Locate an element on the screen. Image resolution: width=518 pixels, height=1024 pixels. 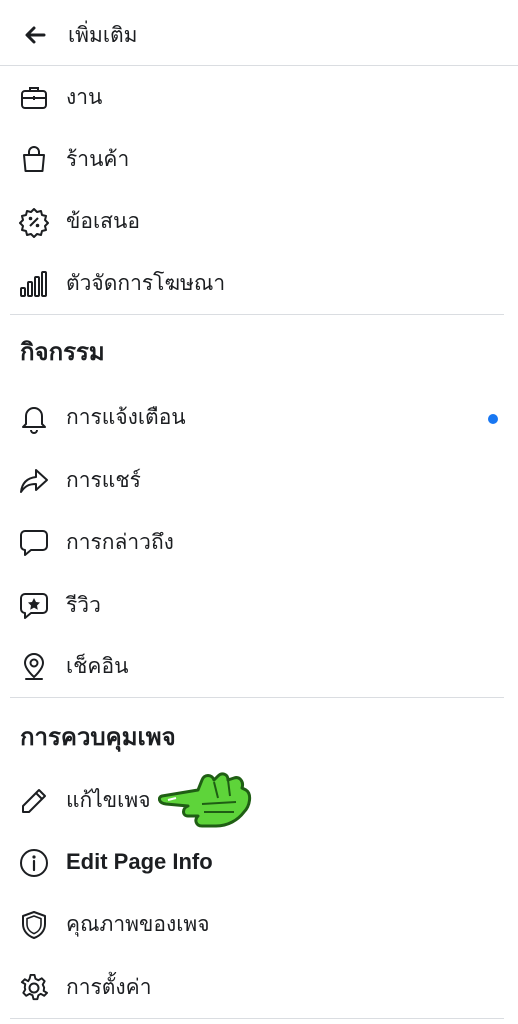
bar-chart-icon is located at coordinates (34, 284).